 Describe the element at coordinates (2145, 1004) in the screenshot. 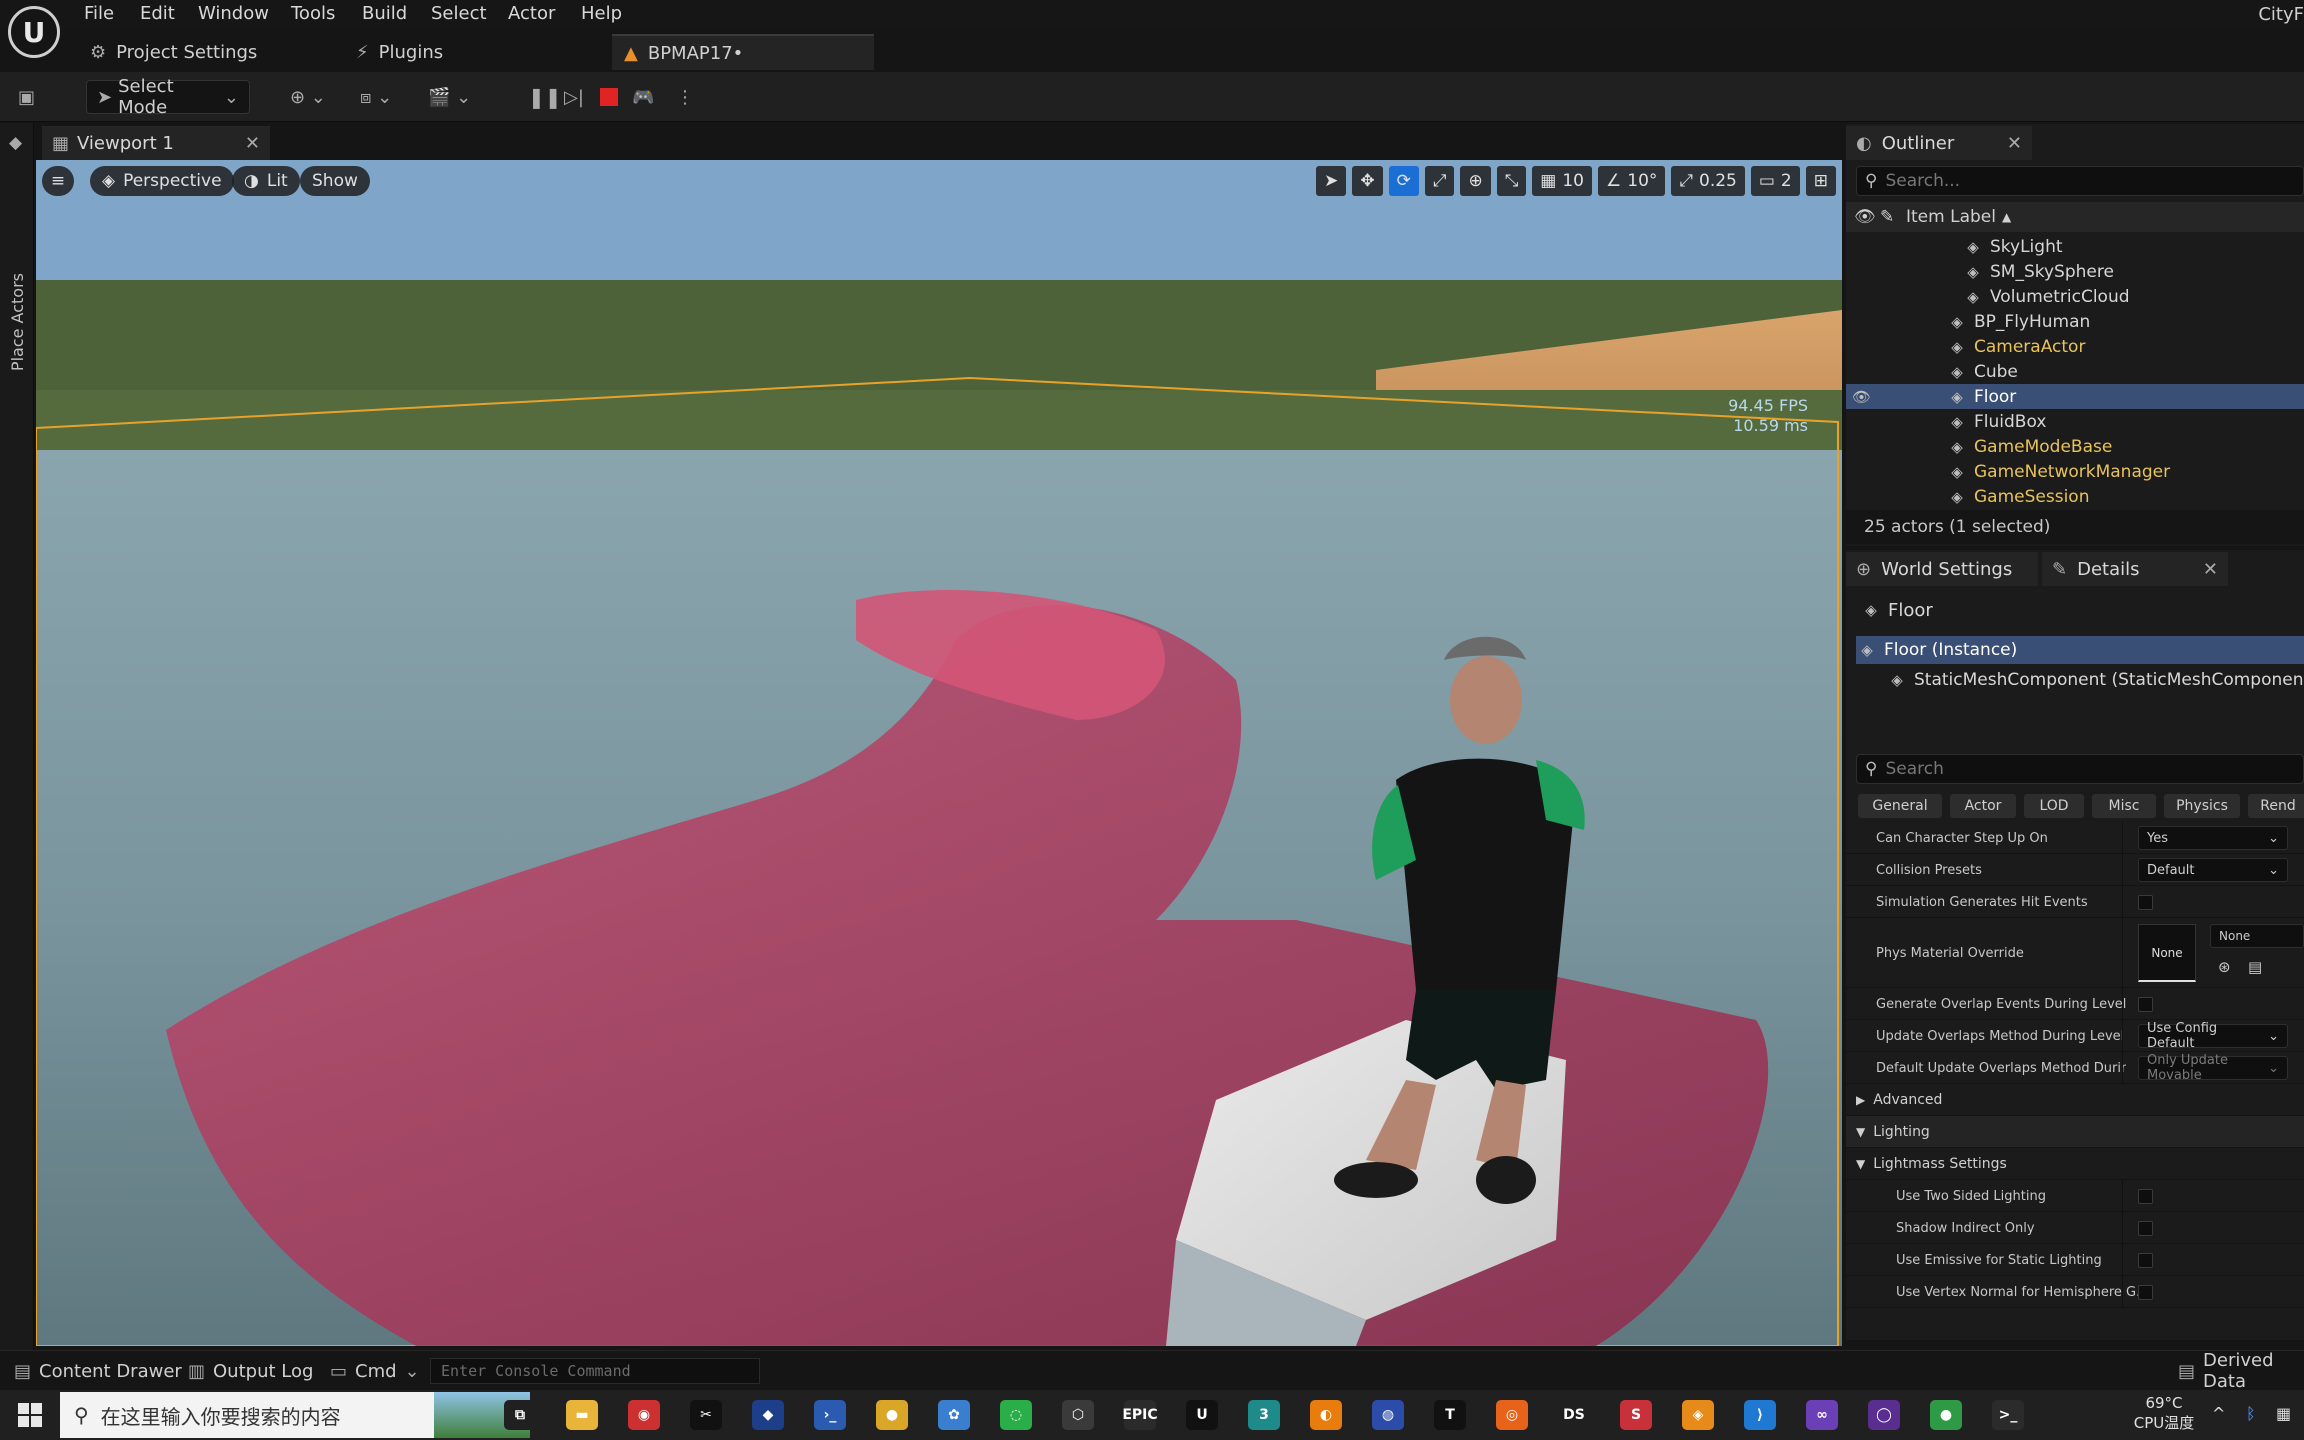

I see `overlap-events-checkbox` at that location.